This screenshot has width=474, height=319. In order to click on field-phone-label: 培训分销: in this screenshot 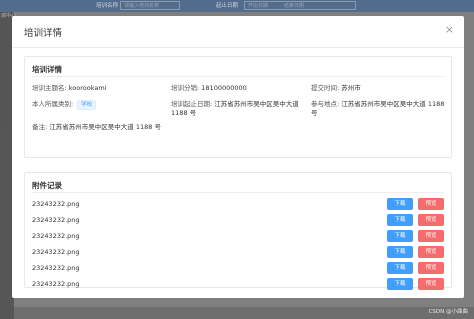, I will do `click(185, 88)`.